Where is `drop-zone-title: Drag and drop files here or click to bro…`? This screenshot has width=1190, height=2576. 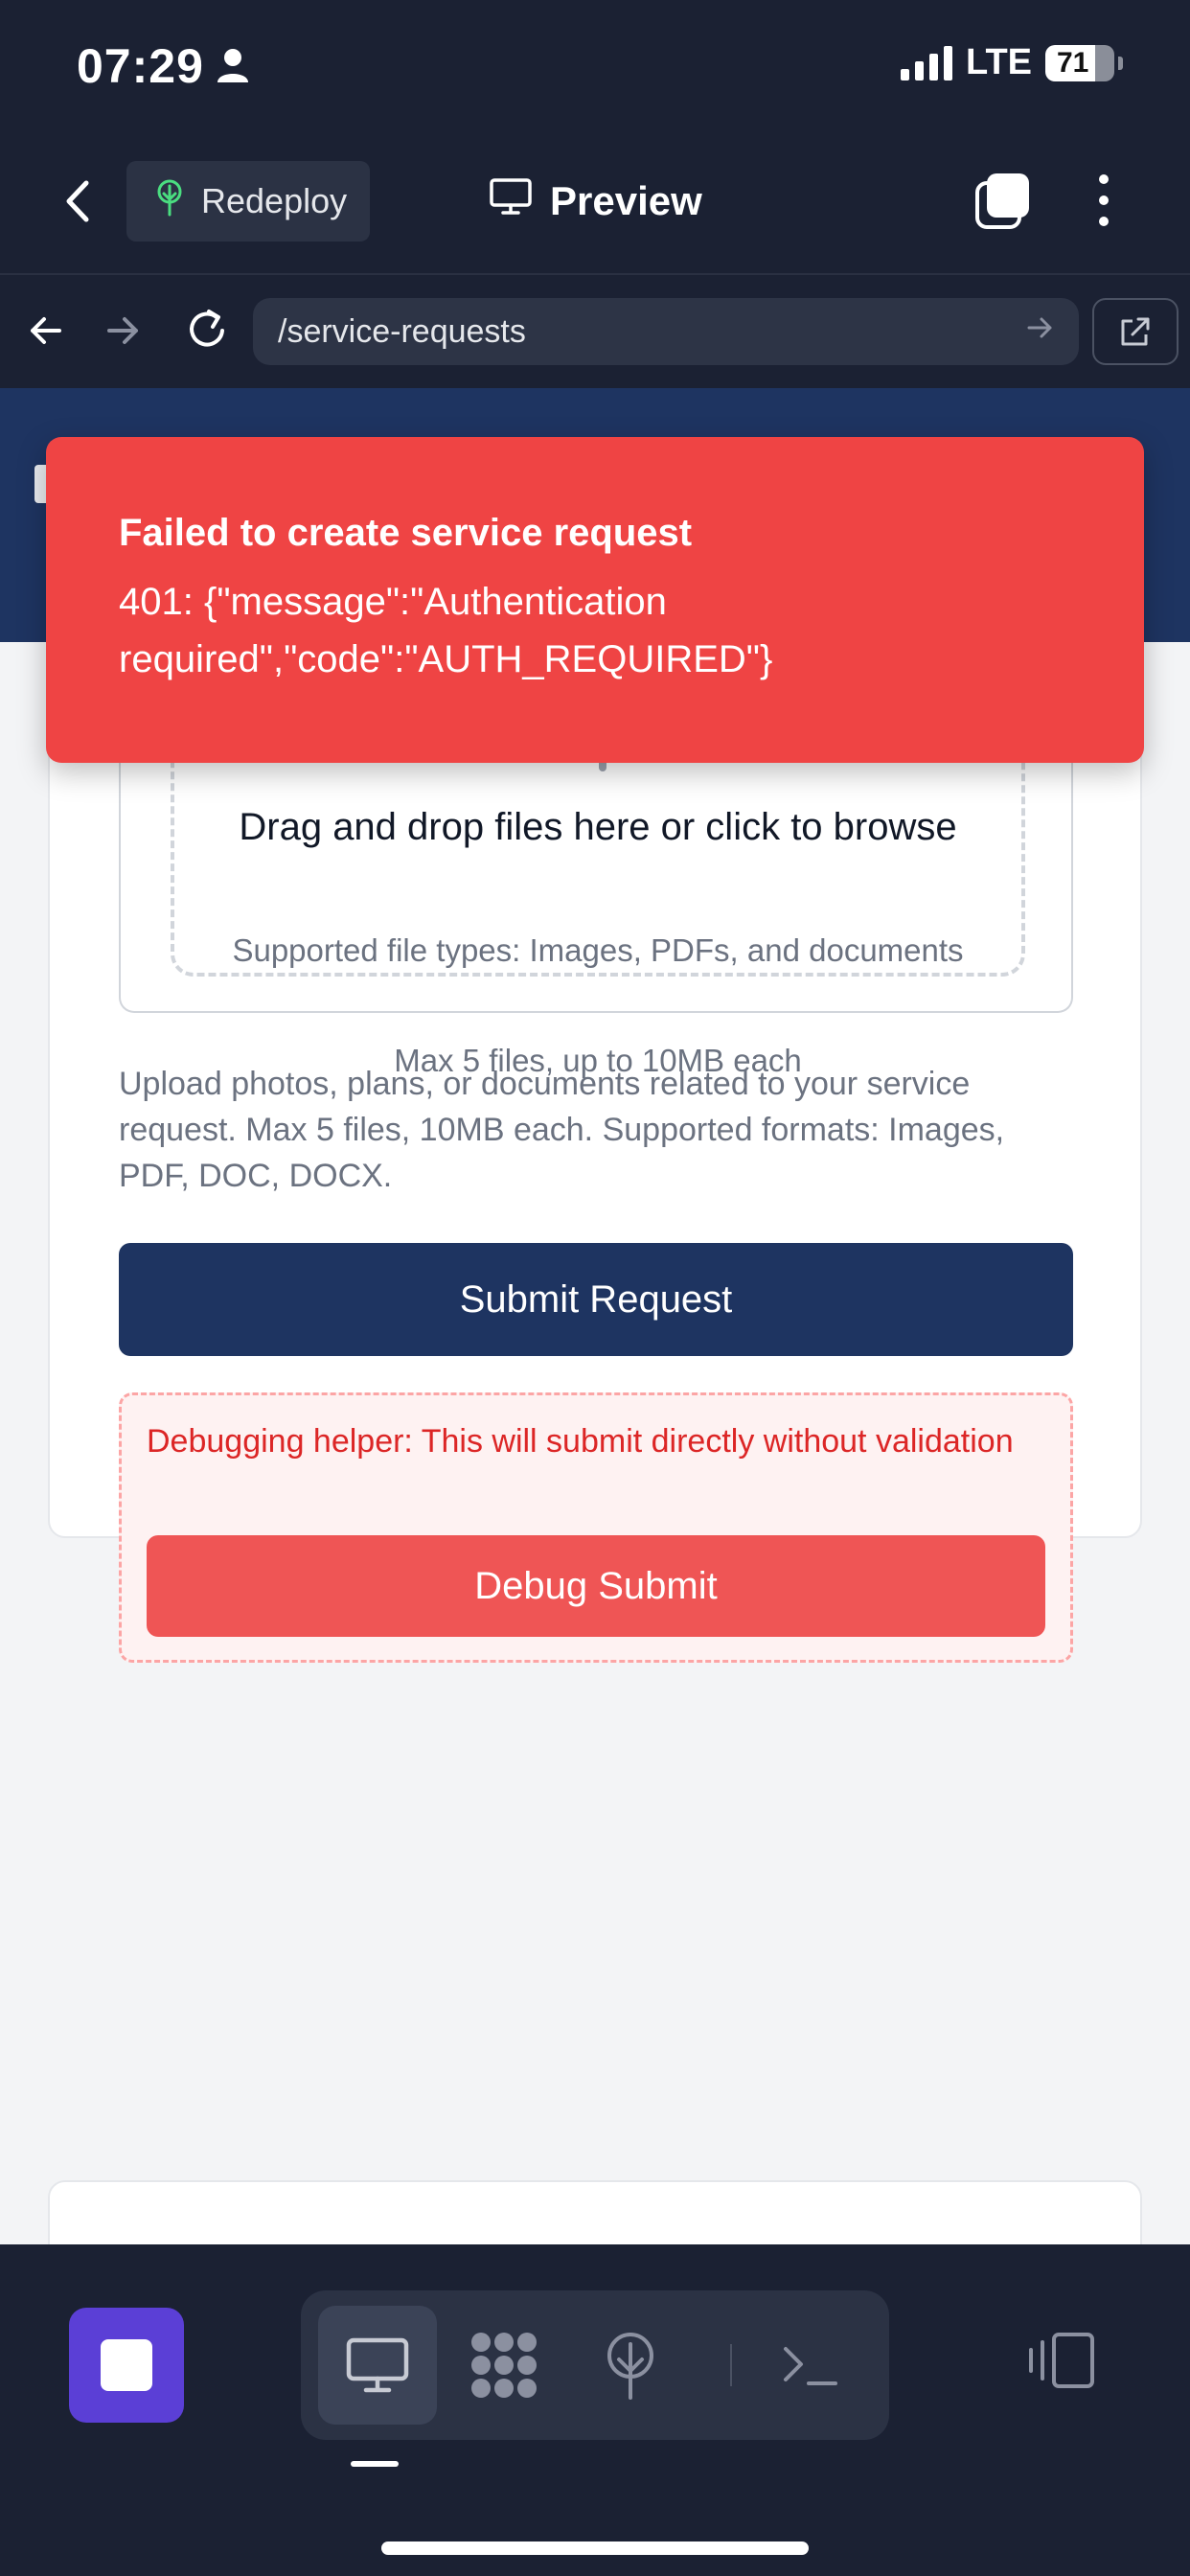 drop-zone-title: Drag and drop files here or click to bro… is located at coordinates (598, 827).